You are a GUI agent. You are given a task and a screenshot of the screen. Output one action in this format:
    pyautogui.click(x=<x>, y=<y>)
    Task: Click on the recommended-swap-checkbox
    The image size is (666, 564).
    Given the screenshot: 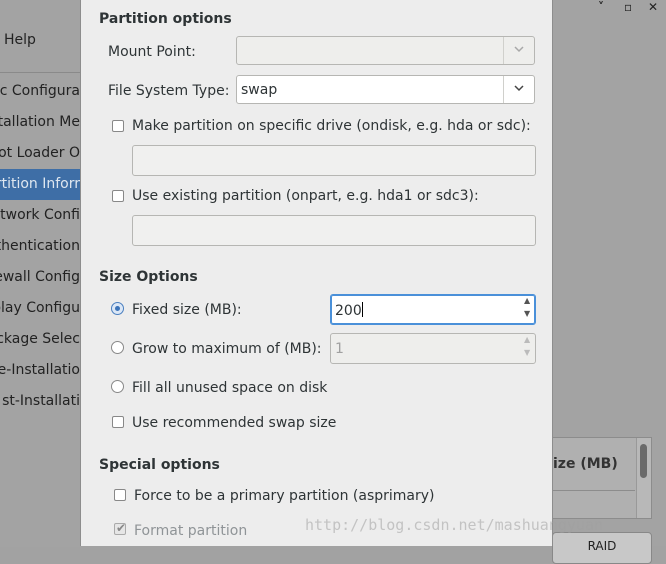 What is the action you would take?
    pyautogui.click(x=118, y=422)
    